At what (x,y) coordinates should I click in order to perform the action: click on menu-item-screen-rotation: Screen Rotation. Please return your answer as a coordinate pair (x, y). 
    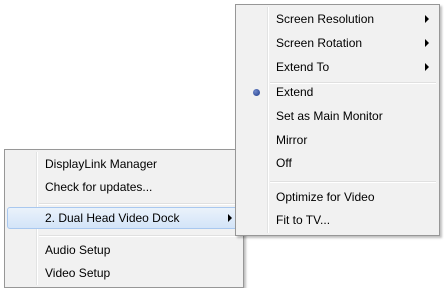
    Looking at the image, I should click on (337, 43).